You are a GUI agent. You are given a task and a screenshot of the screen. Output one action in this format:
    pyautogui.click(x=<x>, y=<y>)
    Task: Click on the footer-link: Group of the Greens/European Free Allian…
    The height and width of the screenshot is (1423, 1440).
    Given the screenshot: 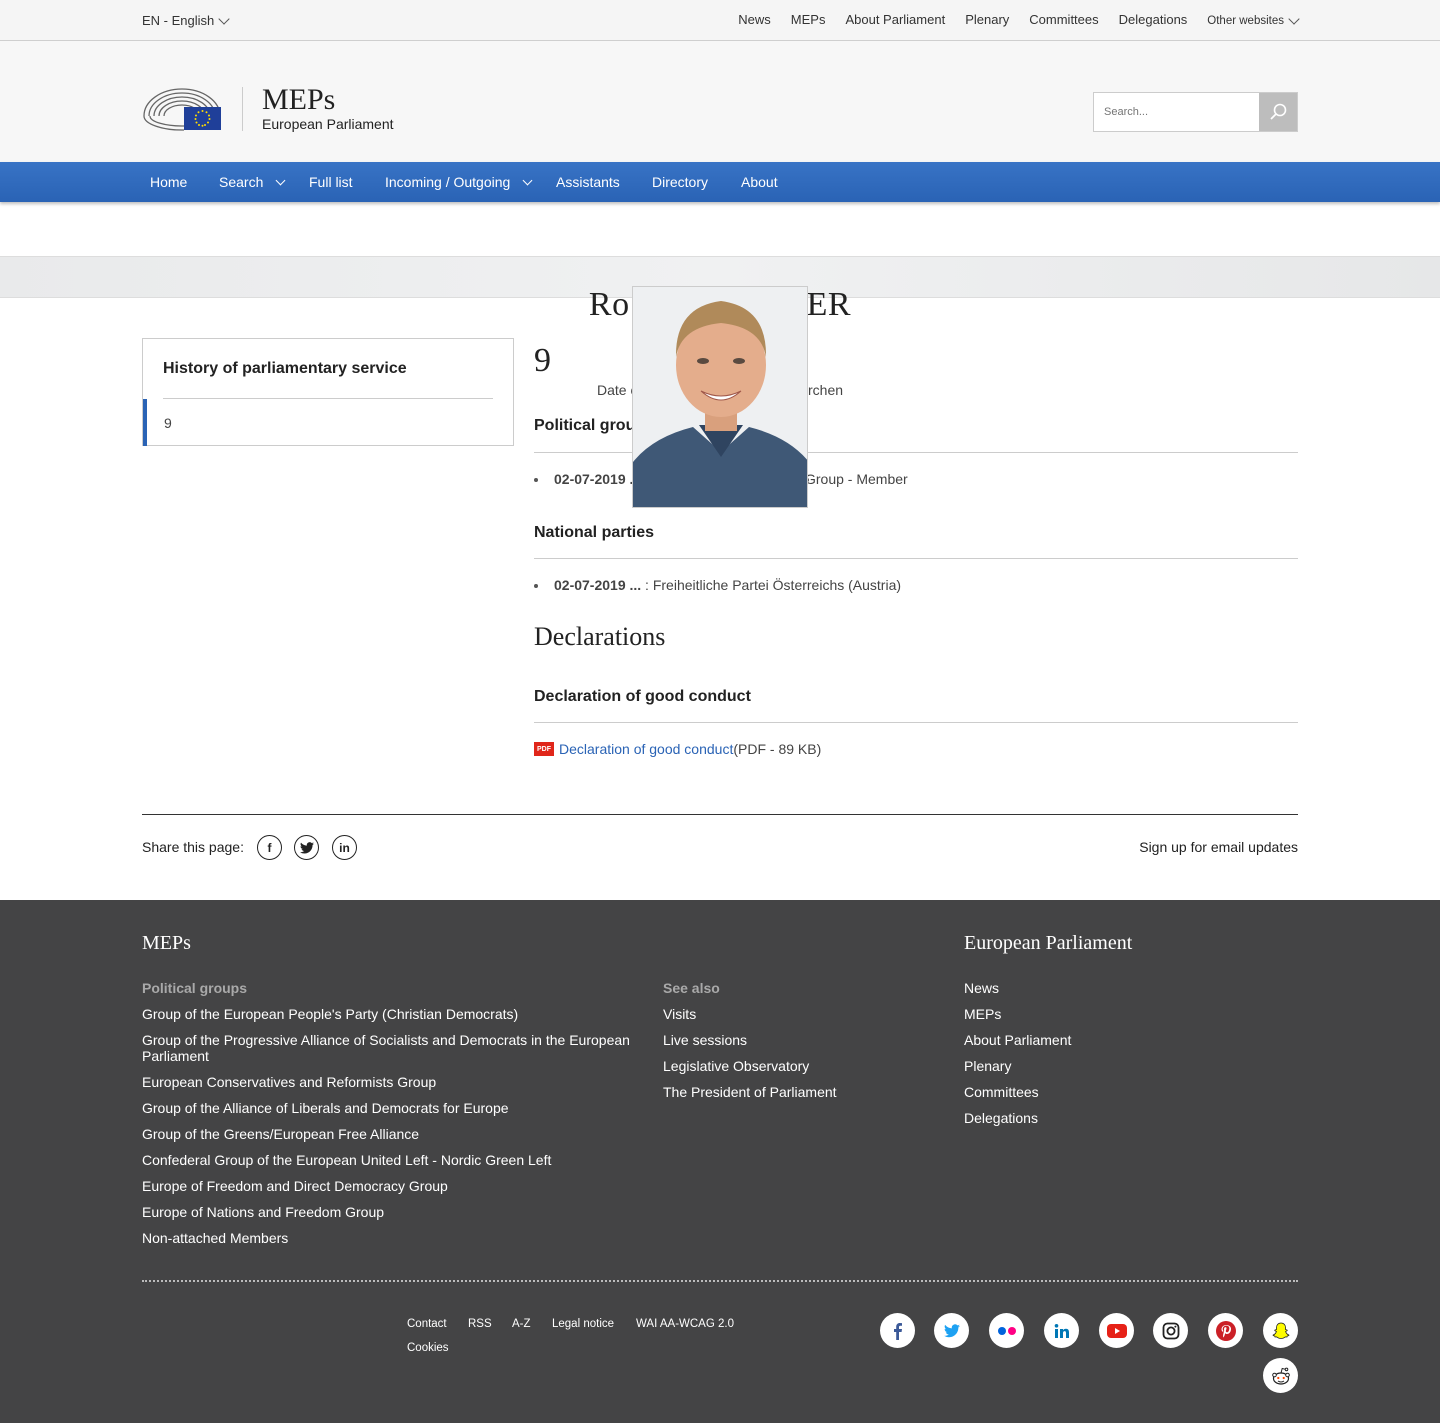 What is the action you would take?
    pyautogui.click(x=392, y=1134)
    